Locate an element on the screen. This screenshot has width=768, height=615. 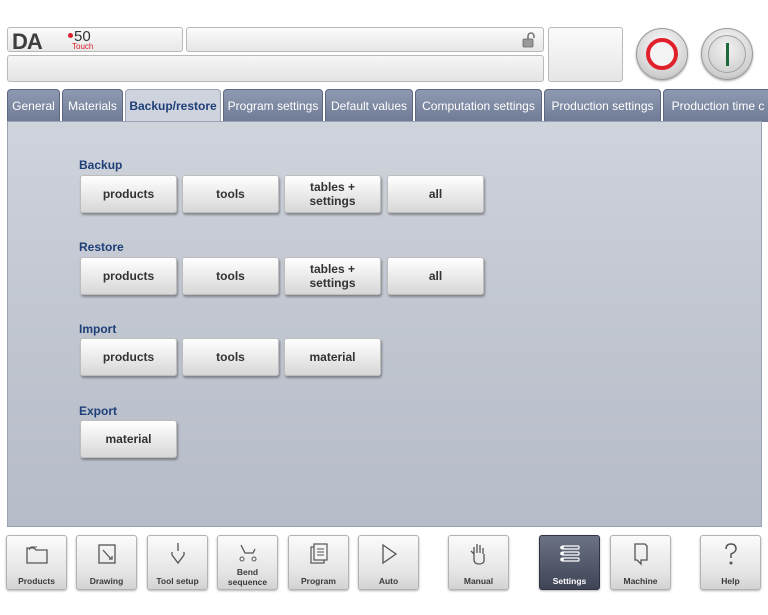
status-bar-bottom is located at coordinates (275, 68).